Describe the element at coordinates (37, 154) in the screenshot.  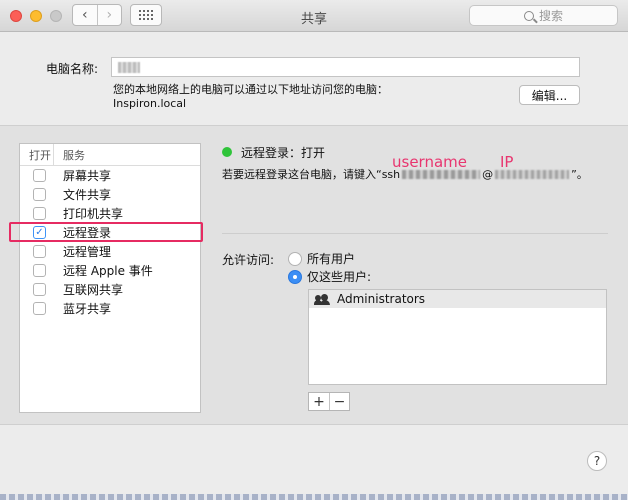
I see `header-open: 打开` at that location.